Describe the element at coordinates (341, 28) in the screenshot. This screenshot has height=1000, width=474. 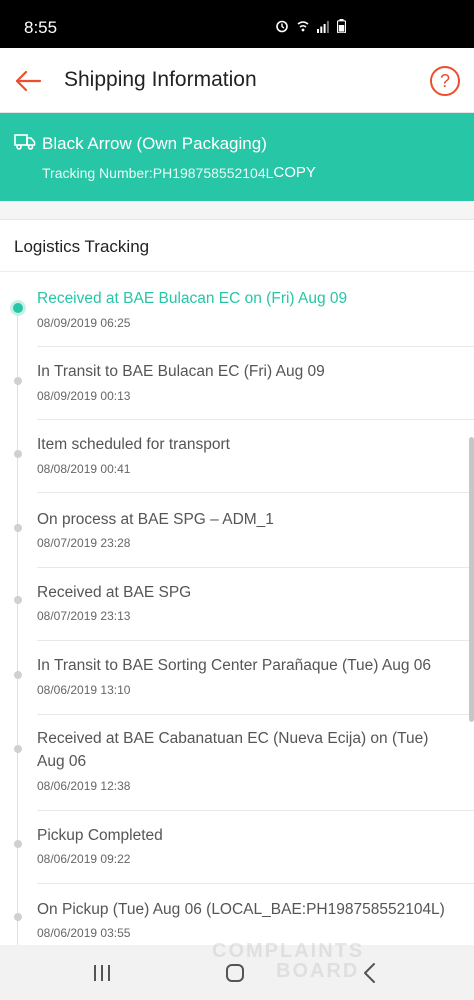
I see `battery-icon` at that location.